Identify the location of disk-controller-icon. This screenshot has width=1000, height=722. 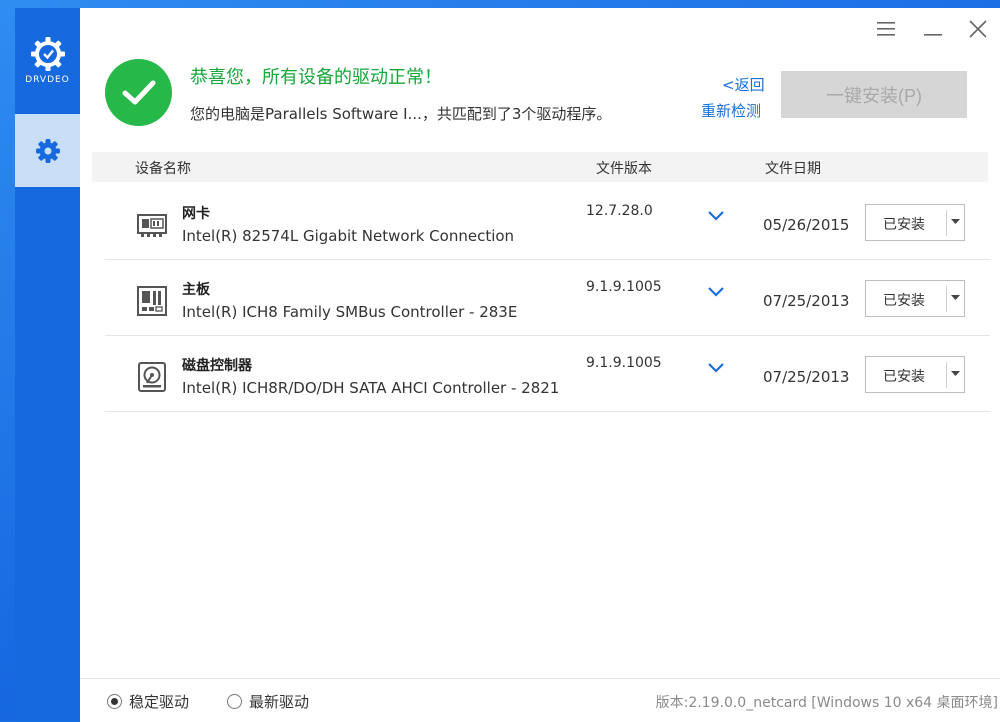
(152, 377).